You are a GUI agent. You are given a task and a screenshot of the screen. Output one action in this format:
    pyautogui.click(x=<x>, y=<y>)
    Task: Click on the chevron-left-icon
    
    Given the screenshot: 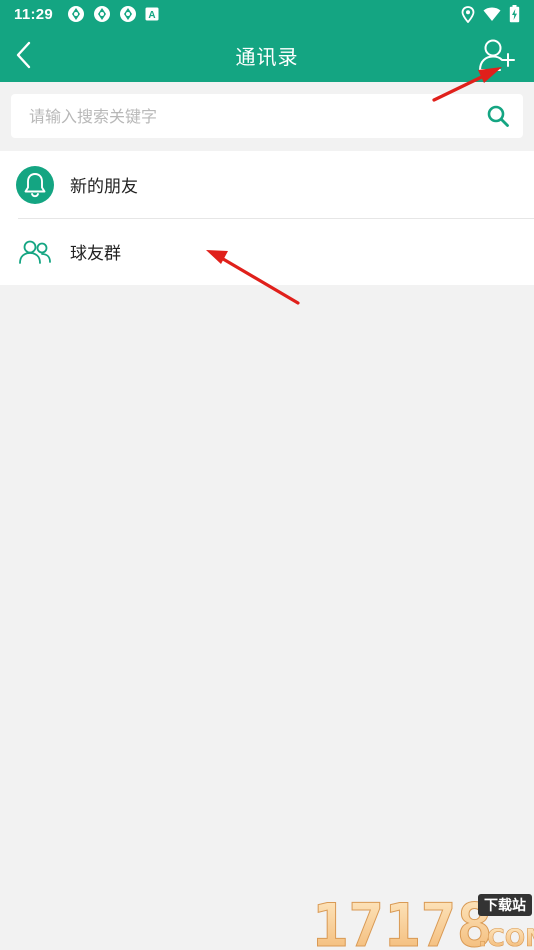 What is the action you would take?
    pyautogui.click(x=23, y=55)
    